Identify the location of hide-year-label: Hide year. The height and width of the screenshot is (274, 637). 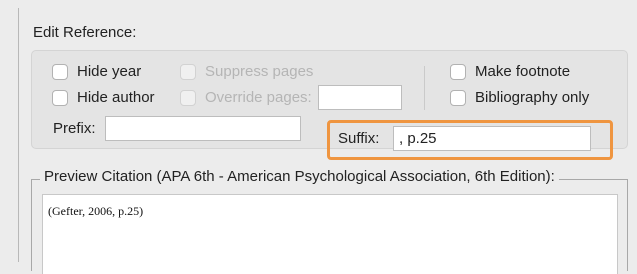
(109, 71).